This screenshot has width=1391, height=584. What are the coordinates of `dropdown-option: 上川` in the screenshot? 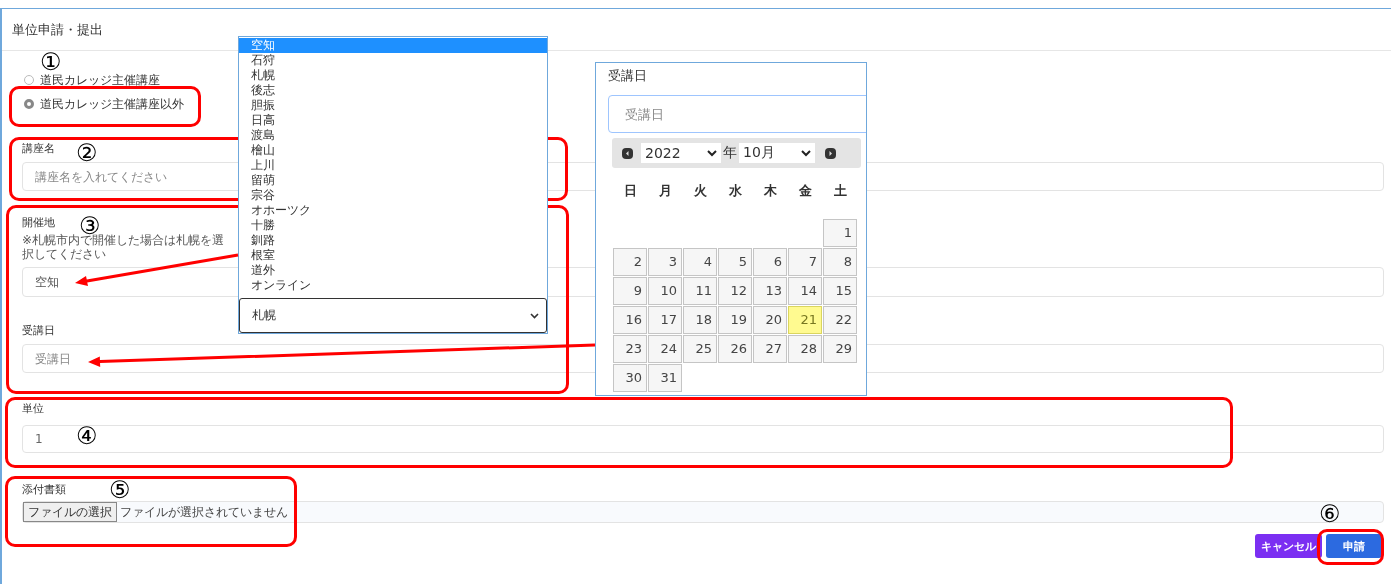 It's located at (393, 165).